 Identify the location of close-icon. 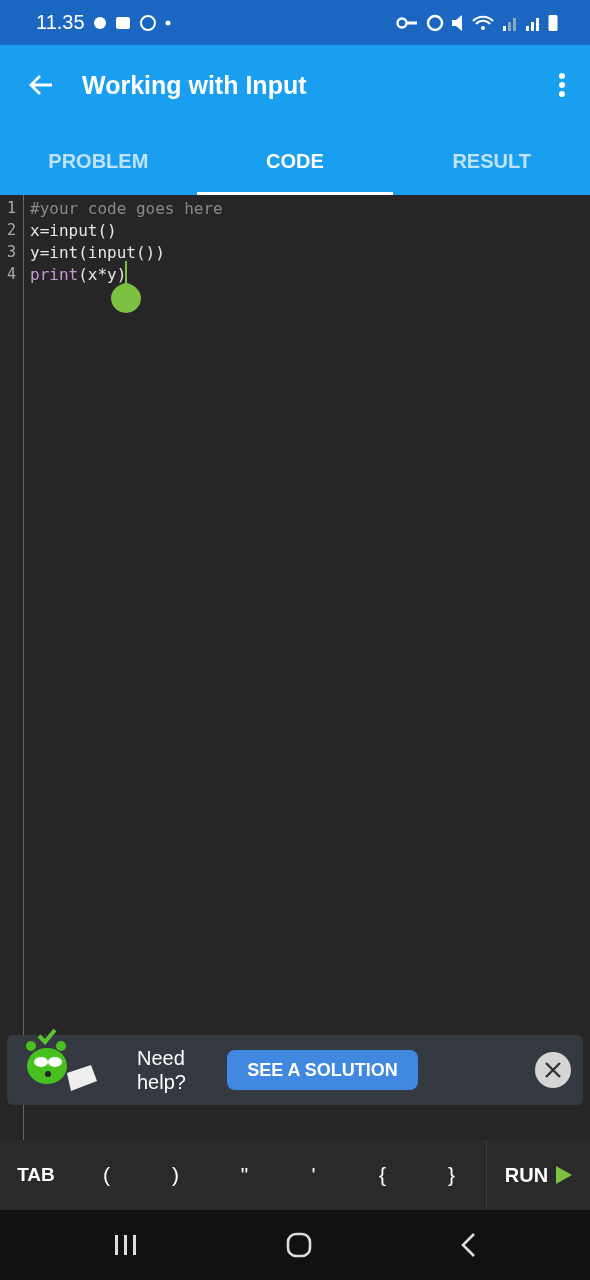
(553, 1070).